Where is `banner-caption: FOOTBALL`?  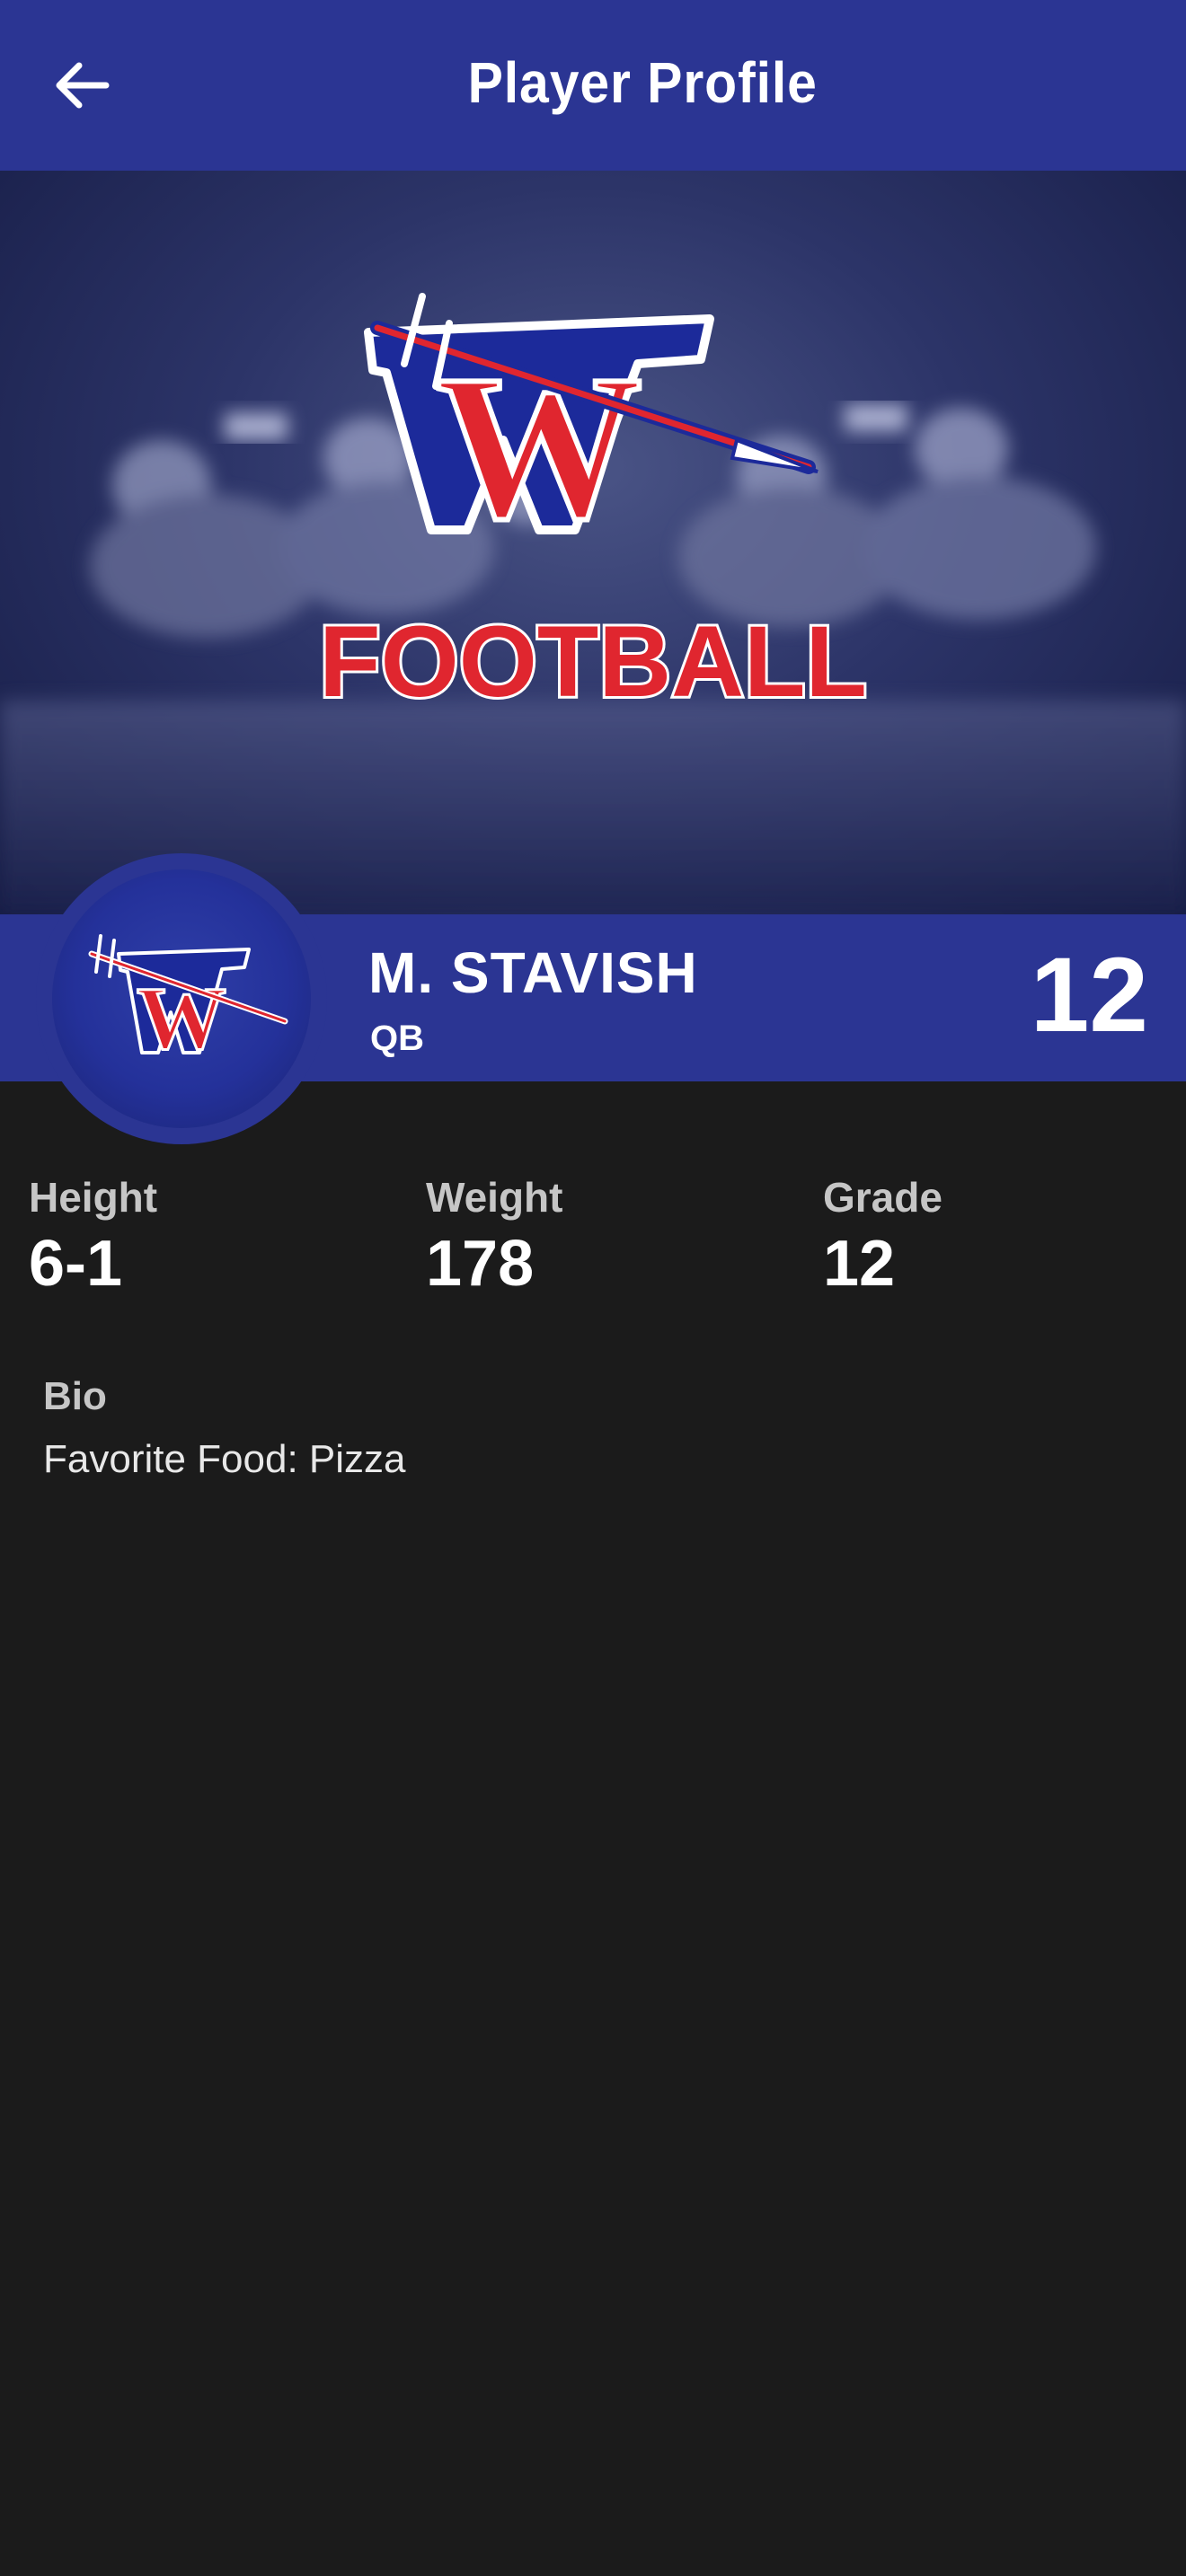 banner-caption: FOOTBALL is located at coordinates (593, 661).